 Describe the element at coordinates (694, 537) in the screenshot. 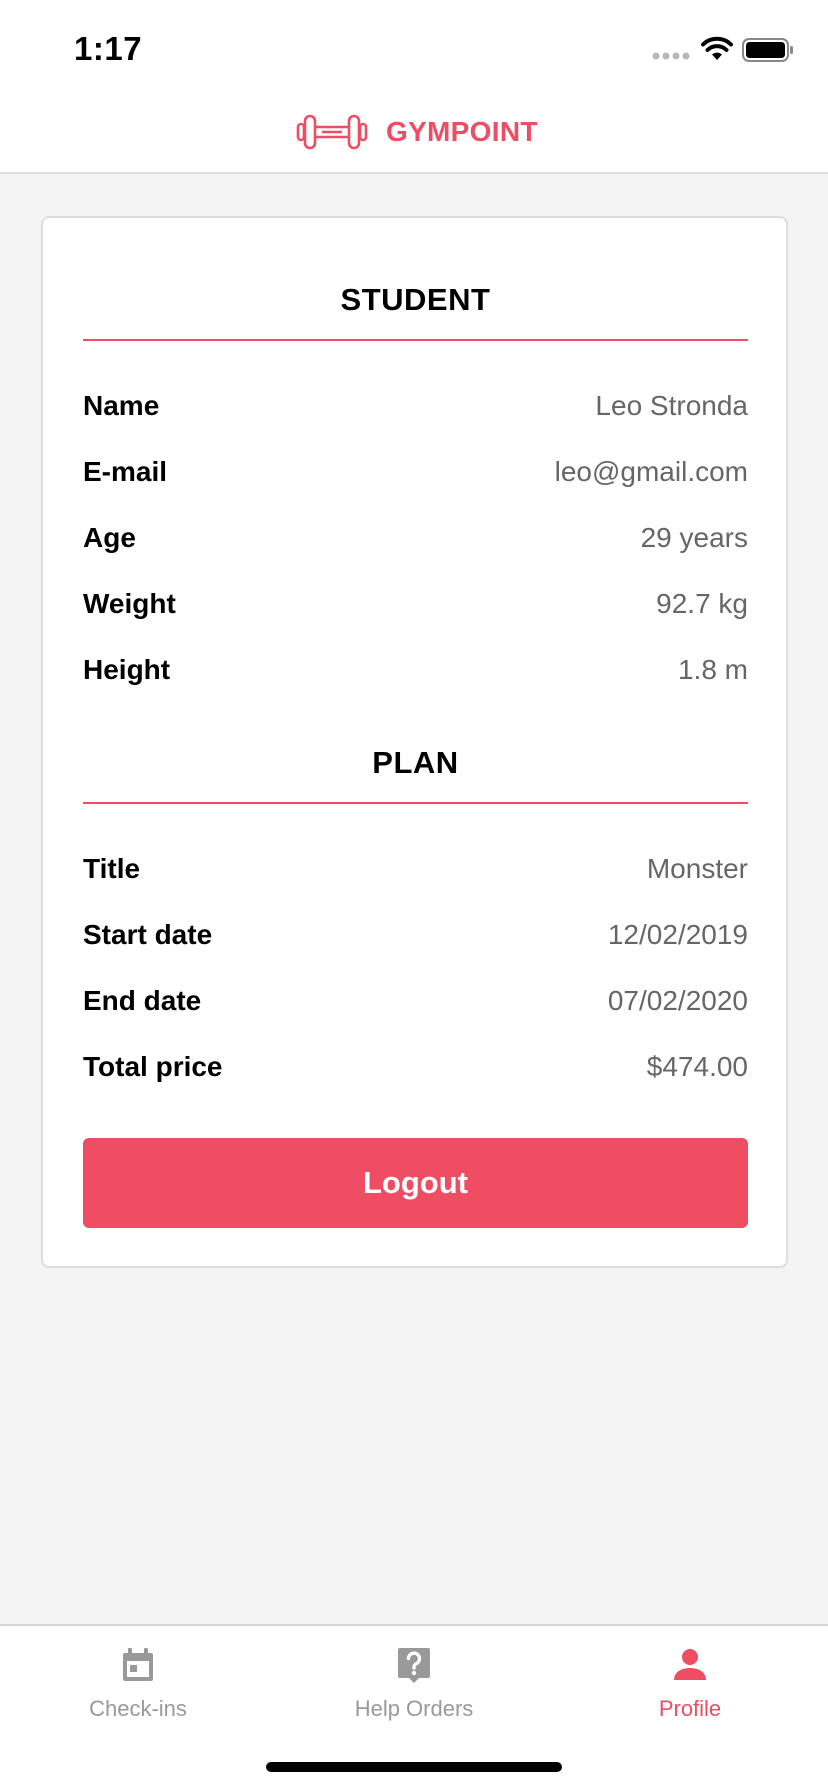

I see `row-value: 29 years` at that location.